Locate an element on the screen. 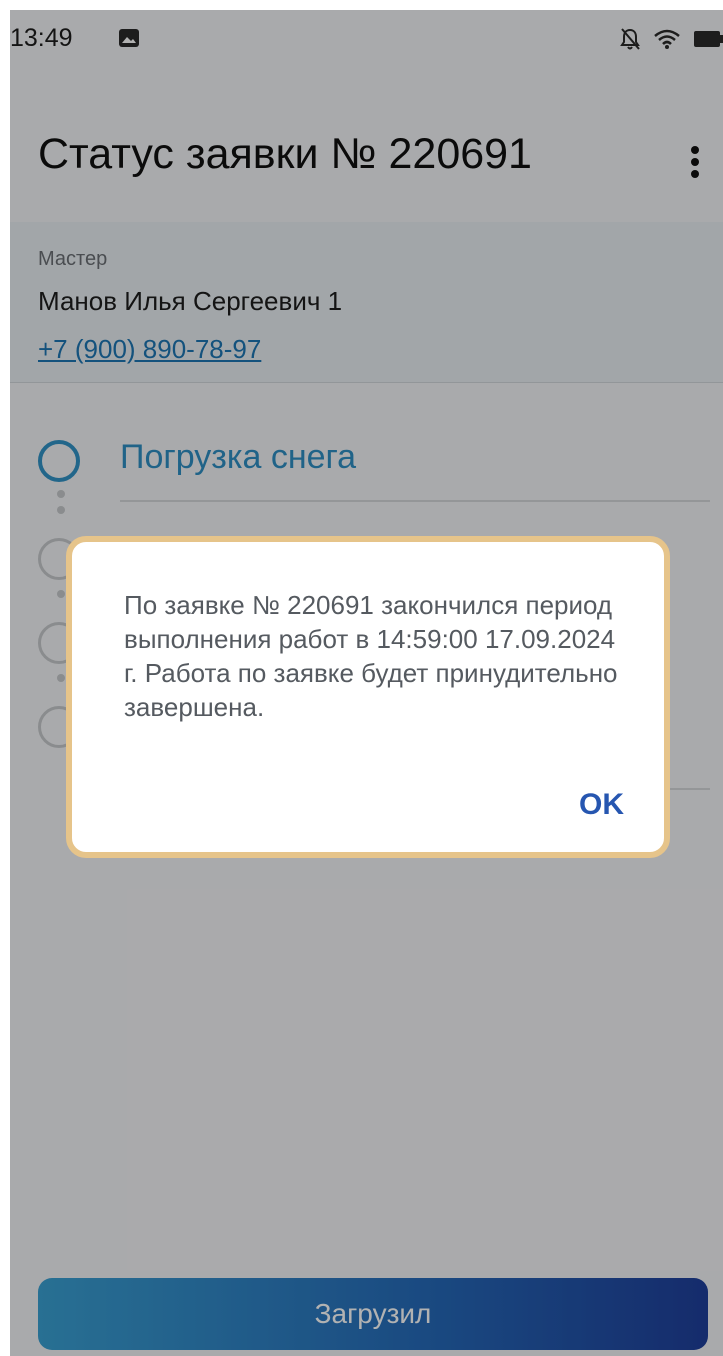 The width and height of the screenshot is (723, 1356). ok-button: OK is located at coordinates (601, 805).